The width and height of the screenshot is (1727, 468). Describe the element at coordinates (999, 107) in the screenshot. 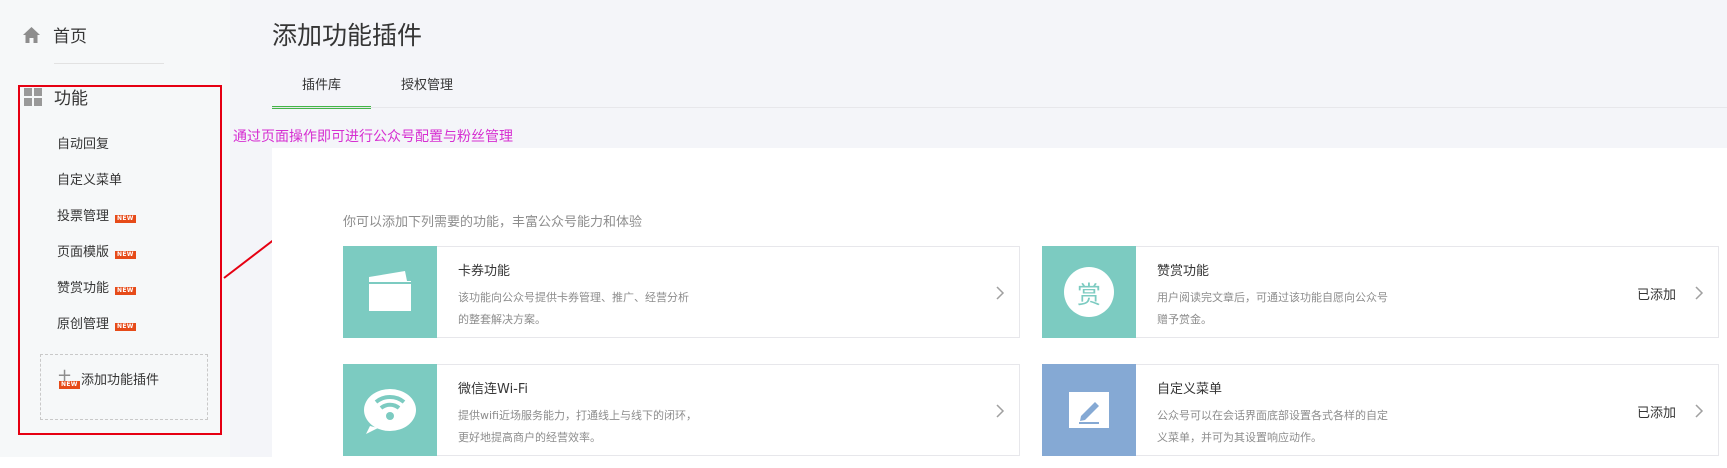

I see `tab-divider` at that location.